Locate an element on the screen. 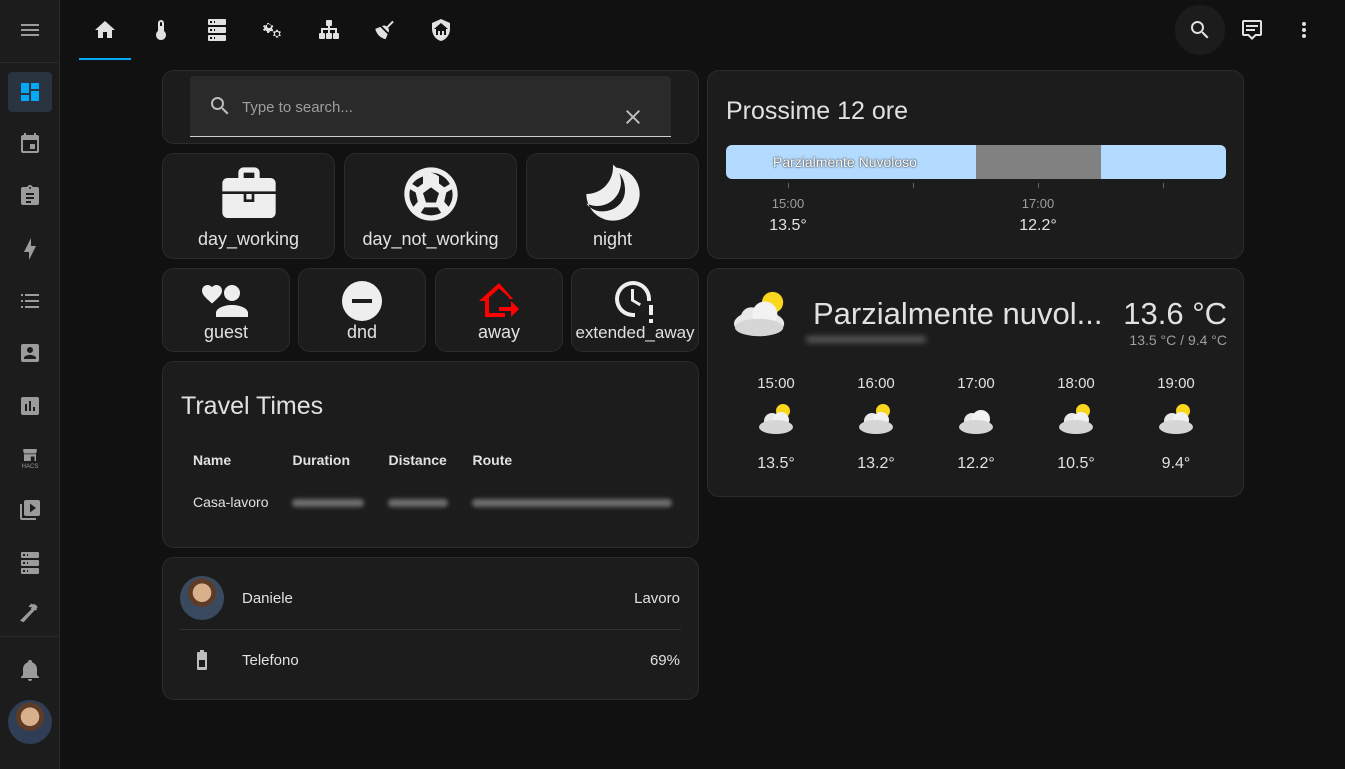 The image size is (1345, 769). mode-button-away: away is located at coordinates (499, 310).